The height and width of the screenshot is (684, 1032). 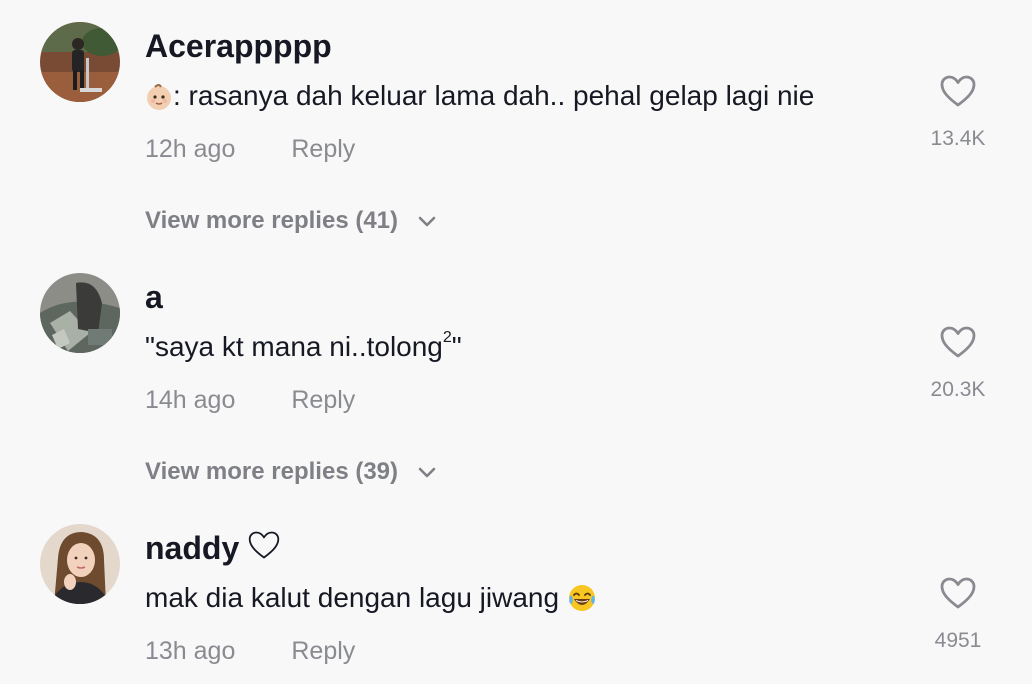 What do you see at coordinates (582, 603) in the screenshot?
I see `tears-of-joy-emoji-icon` at bounding box center [582, 603].